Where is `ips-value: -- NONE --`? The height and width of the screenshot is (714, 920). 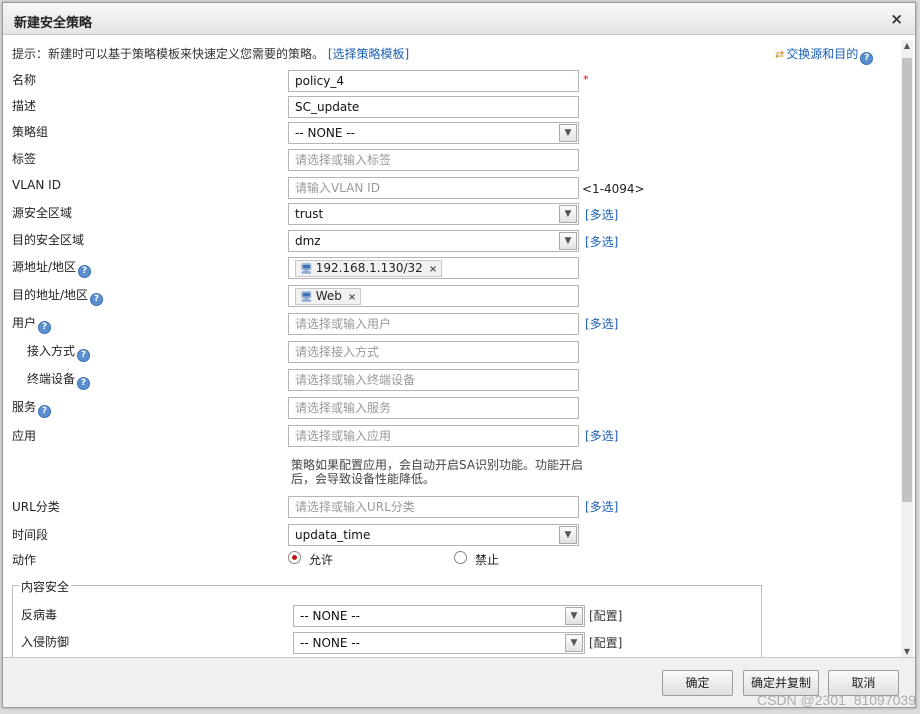 ips-value: -- NONE -- is located at coordinates (330, 643).